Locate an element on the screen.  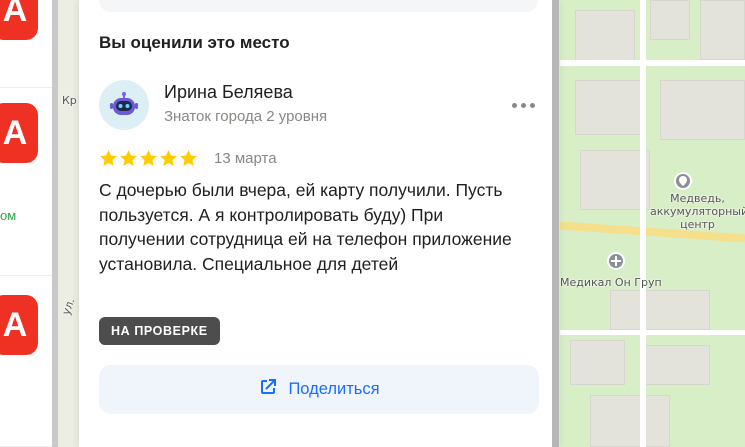
author-level: Знаток города 2 уровня is located at coordinates (246, 116).